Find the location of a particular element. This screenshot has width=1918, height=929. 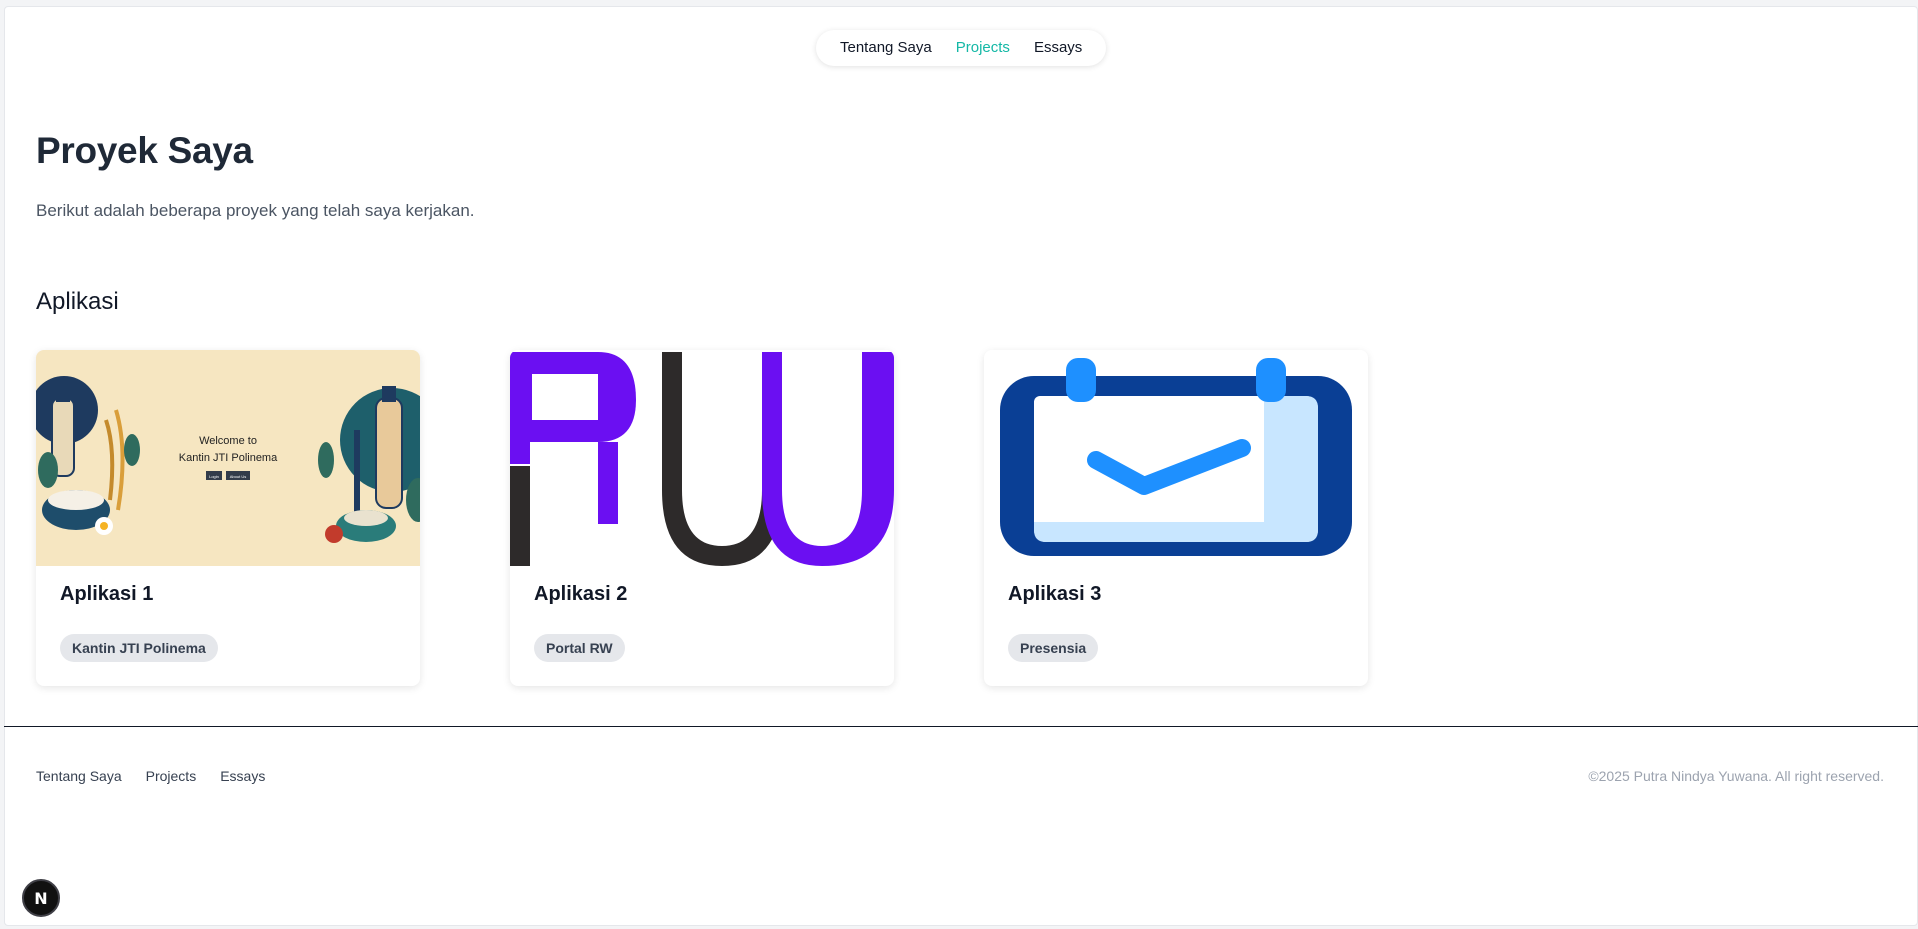

top-nav: Tentang Saya Projects Essays is located at coordinates (961, 48).